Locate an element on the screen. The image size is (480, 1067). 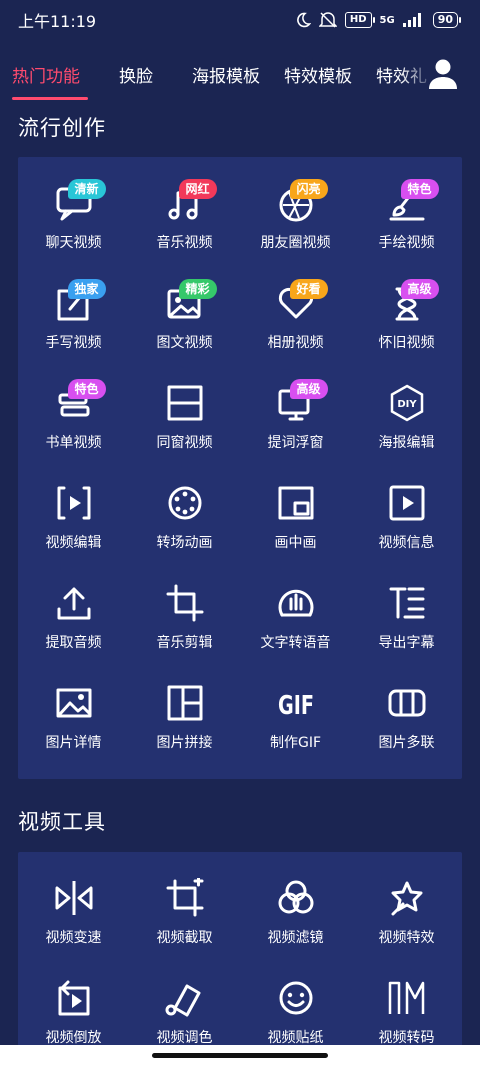
feature-badge: 特色 is located at coordinates (86, 389).